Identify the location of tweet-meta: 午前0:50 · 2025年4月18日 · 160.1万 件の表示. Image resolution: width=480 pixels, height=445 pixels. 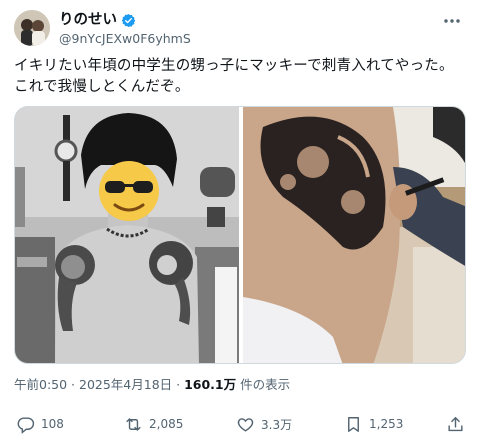
(152, 385).